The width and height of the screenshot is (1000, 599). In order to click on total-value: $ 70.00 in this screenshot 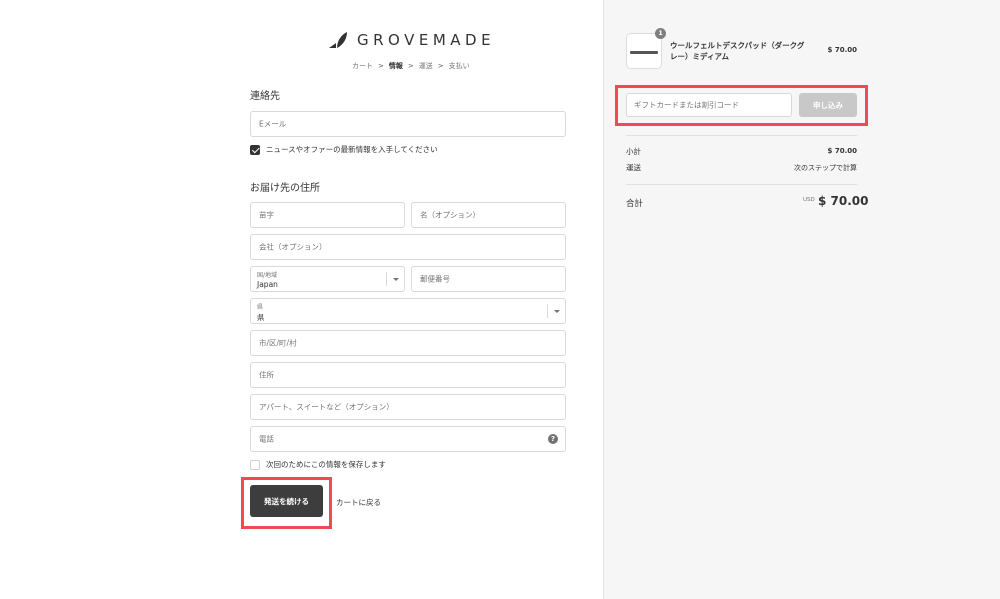, I will do `click(843, 201)`.